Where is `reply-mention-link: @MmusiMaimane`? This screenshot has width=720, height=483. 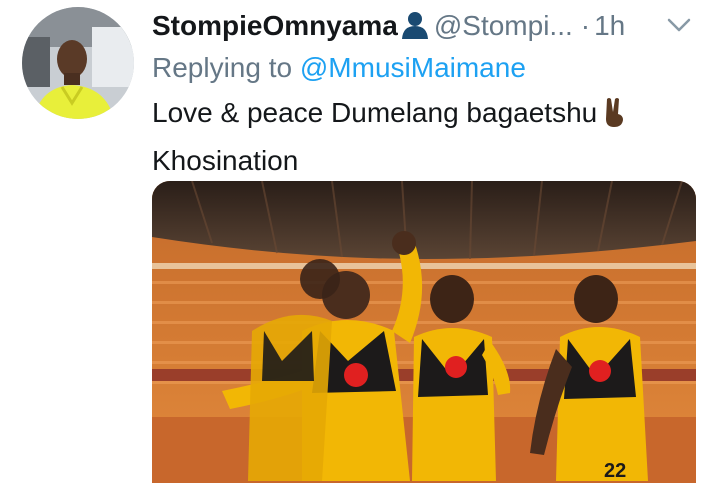
reply-mention-link: @MmusiMaimane is located at coordinates (413, 67).